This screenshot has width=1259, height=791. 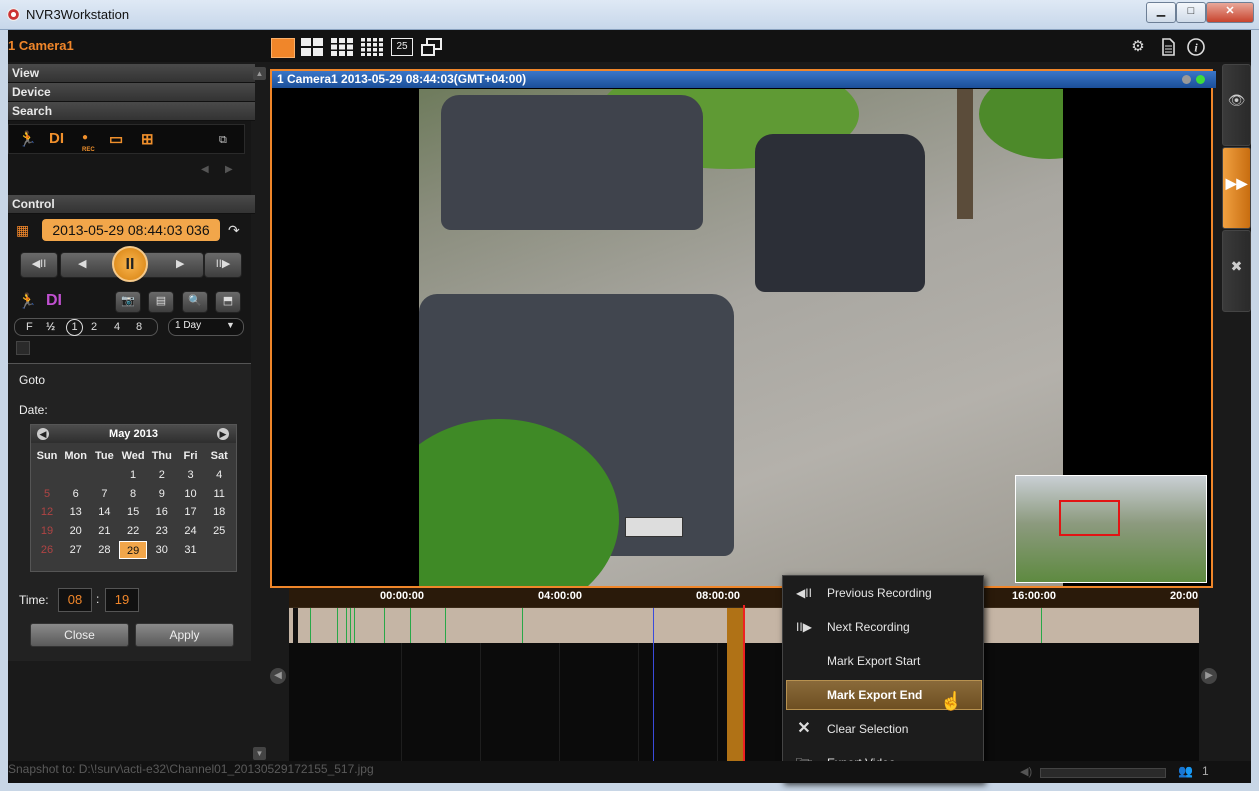 I want to click on calendar-day: 11, so click(x=219, y=494).